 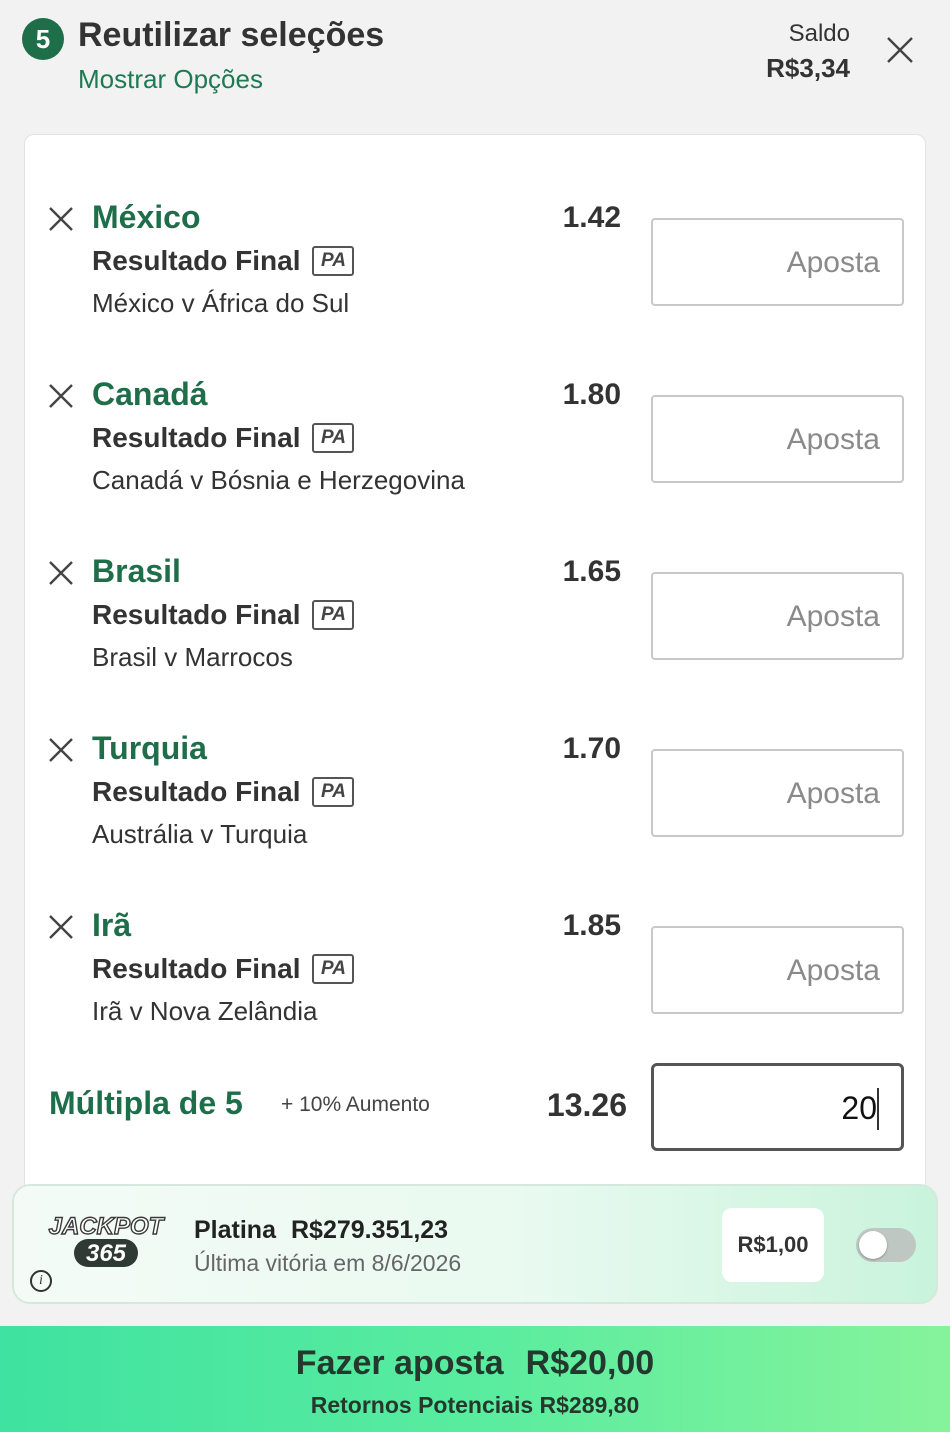 I want to click on selection-team: Canadá, so click(x=150, y=394).